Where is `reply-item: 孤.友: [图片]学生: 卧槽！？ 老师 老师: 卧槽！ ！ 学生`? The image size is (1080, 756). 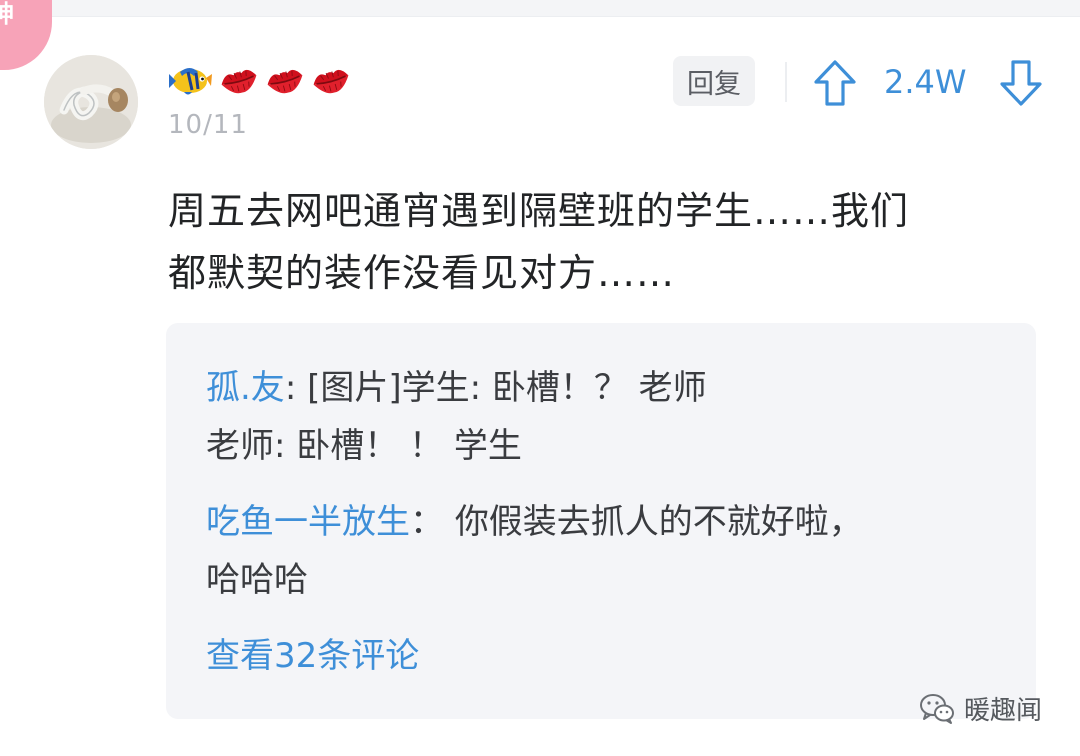
reply-item: 孤.友: [图片]学生: 卧槽！？ 老师 老师: 卧槽！ ！ 学生 is located at coordinates (606, 417).